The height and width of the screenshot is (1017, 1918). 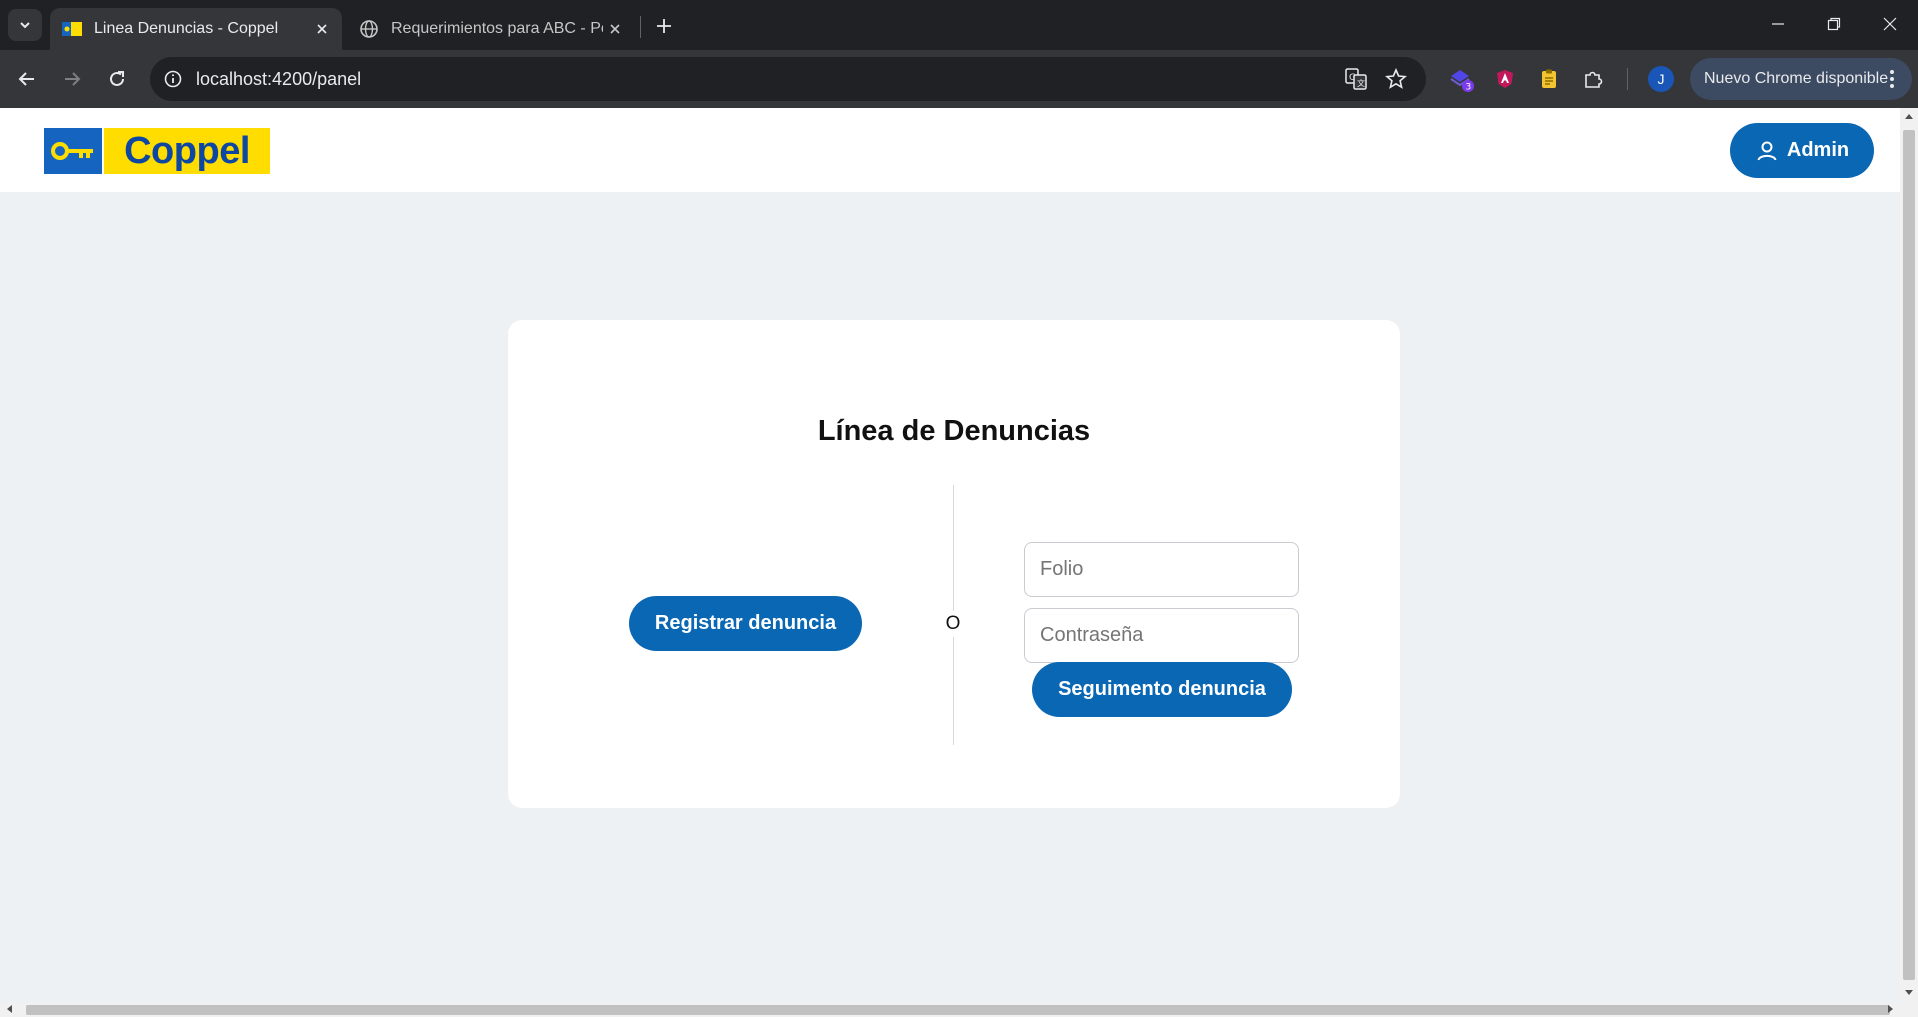 I want to click on tab-separator, so click(x=640, y=27).